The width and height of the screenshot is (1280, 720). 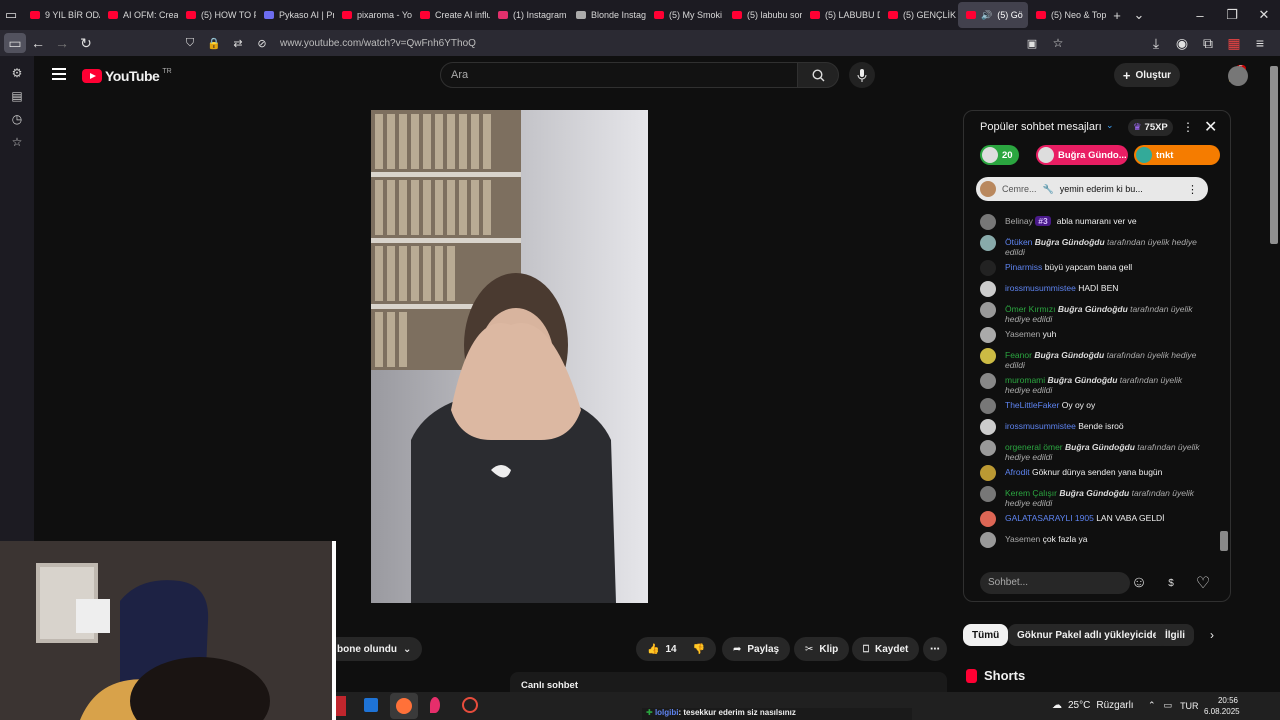 I want to click on download-icon: ⤓, so click(x=1156, y=43).